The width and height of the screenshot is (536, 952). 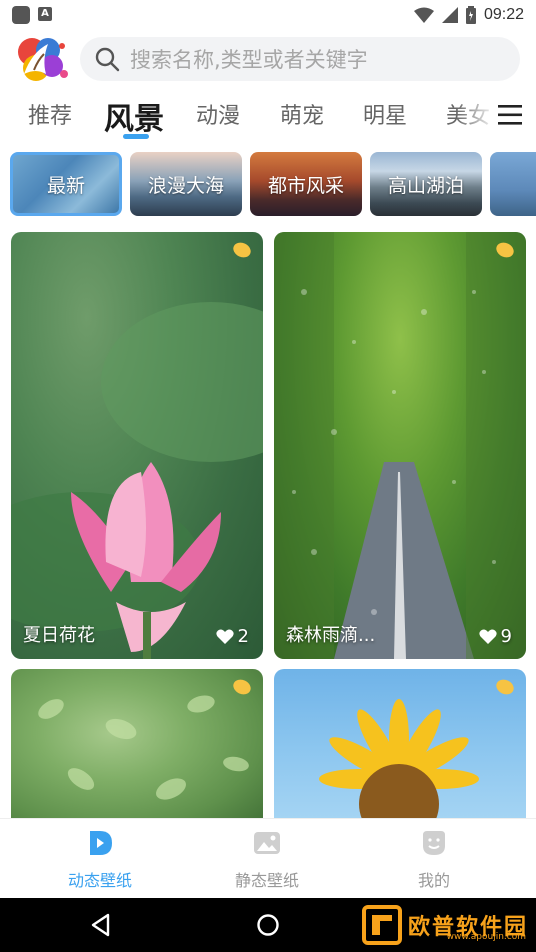 I want to click on signal-icon, so click(x=449, y=15).